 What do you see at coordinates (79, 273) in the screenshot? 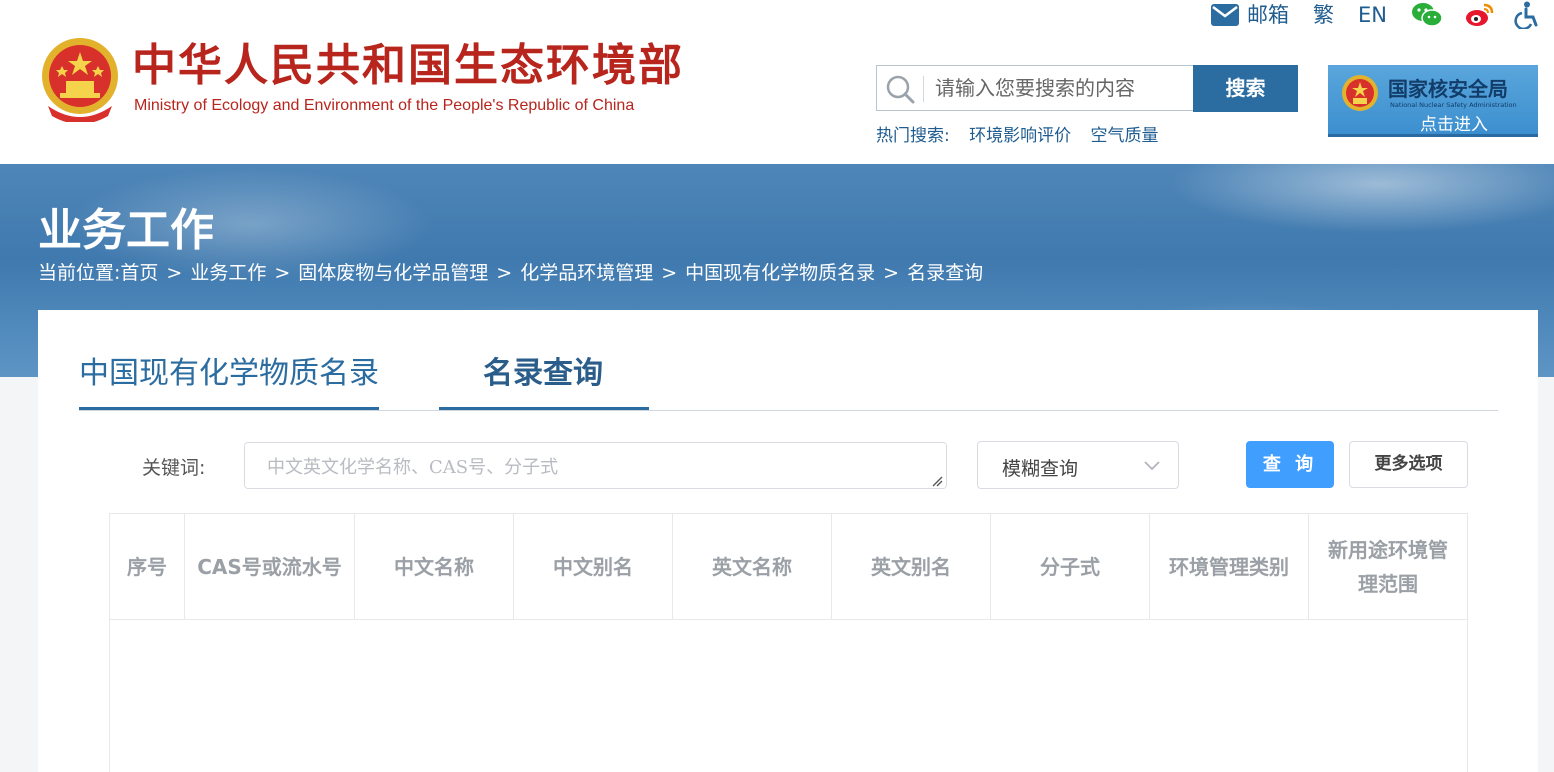
I see `breadcrumb-label: 当前位置:` at bounding box center [79, 273].